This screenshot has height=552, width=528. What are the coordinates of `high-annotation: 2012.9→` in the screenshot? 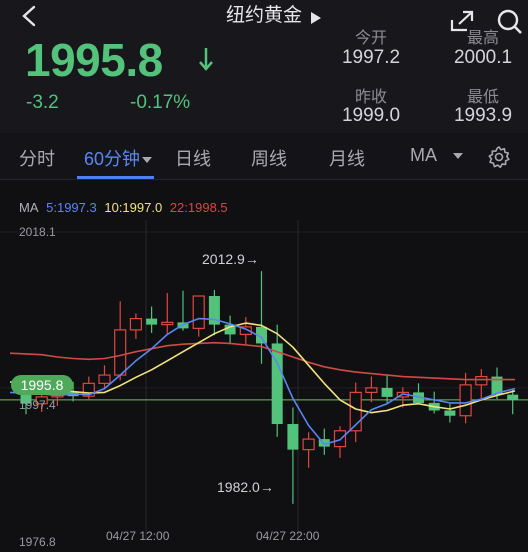 It's located at (230, 259).